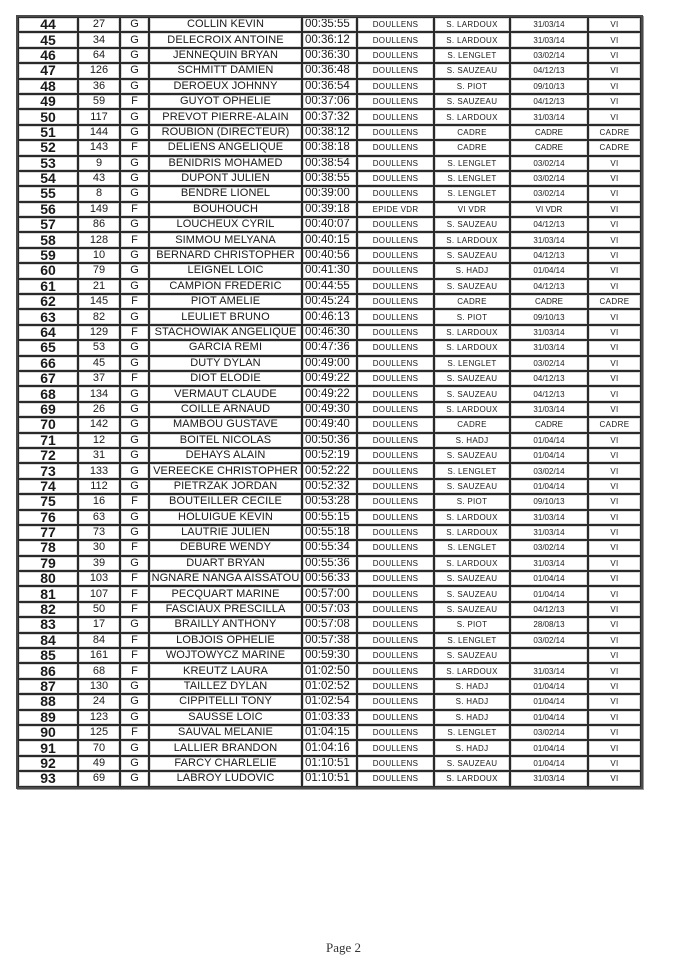 The height and width of the screenshot is (972, 687). I want to click on finish-time: 00:45:24, so click(327, 301).